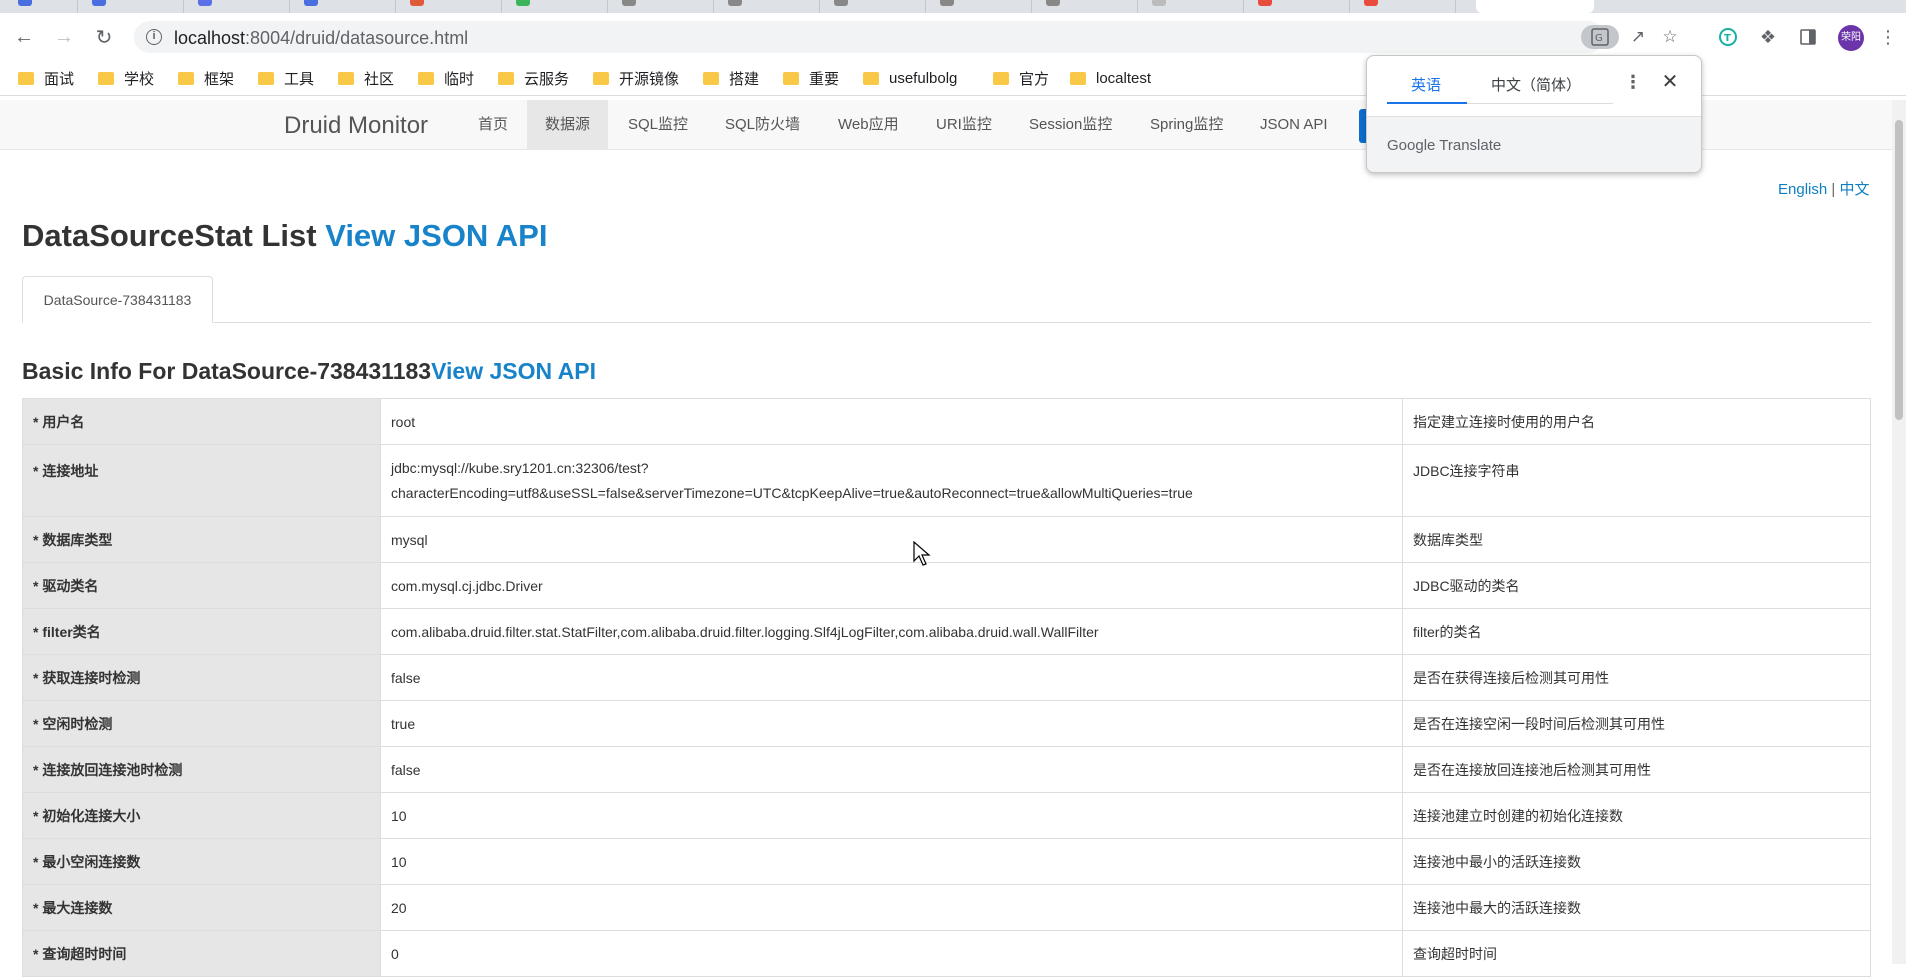  Describe the element at coordinates (46, 78) in the screenshot. I see `bookmark-folder: 面试` at that location.